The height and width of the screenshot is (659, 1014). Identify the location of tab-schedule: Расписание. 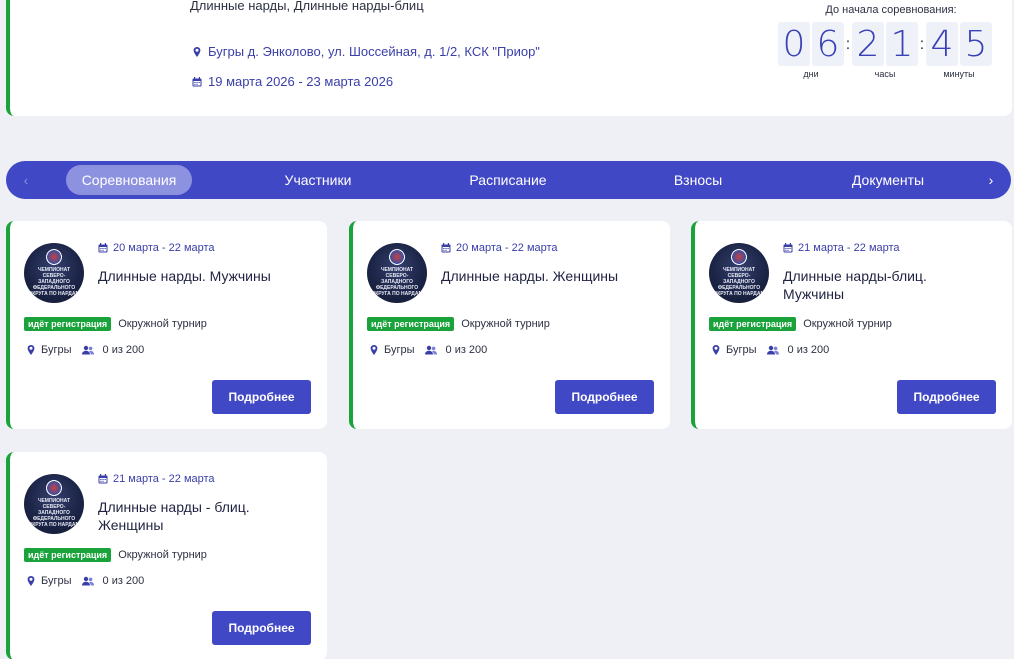
(508, 180).